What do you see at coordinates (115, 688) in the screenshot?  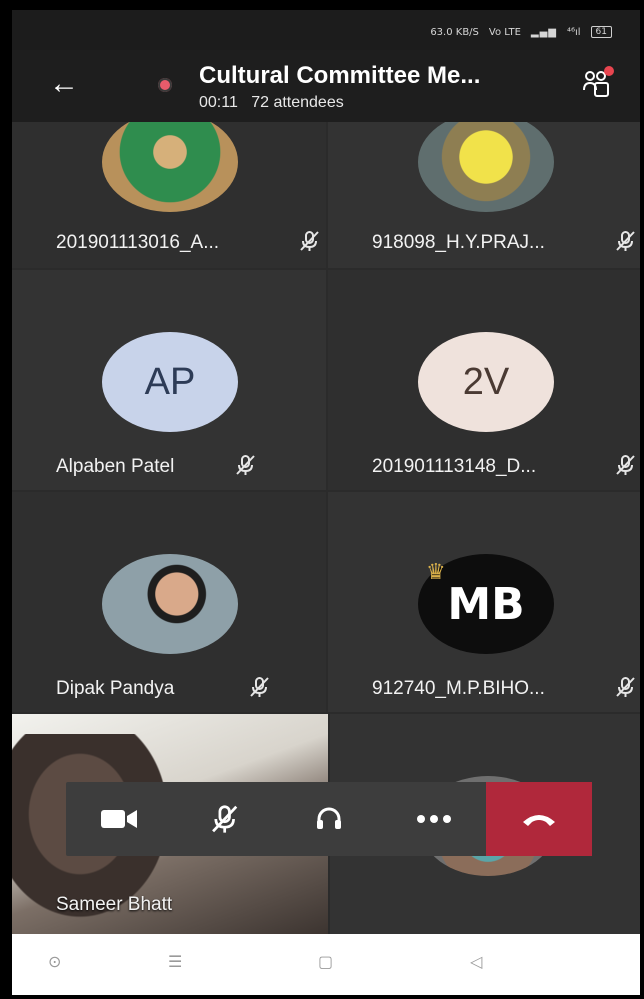 I see `participant-name: Dipak Pandya` at bounding box center [115, 688].